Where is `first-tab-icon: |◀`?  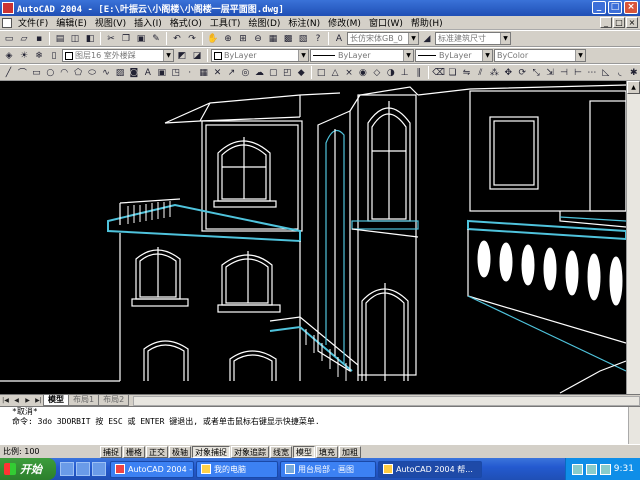 first-tab-icon: |◀ is located at coordinates (5, 401).